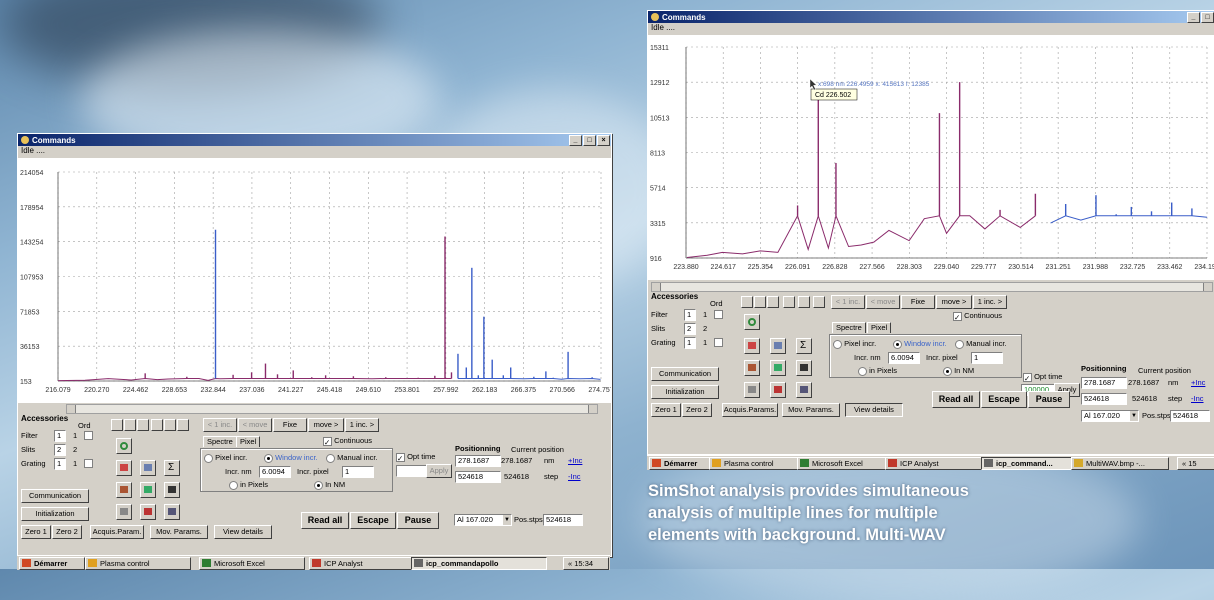 This screenshot has width=1214, height=600. What do you see at coordinates (954, 302) in the screenshot?
I see `move-right-button: move >` at bounding box center [954, 302].